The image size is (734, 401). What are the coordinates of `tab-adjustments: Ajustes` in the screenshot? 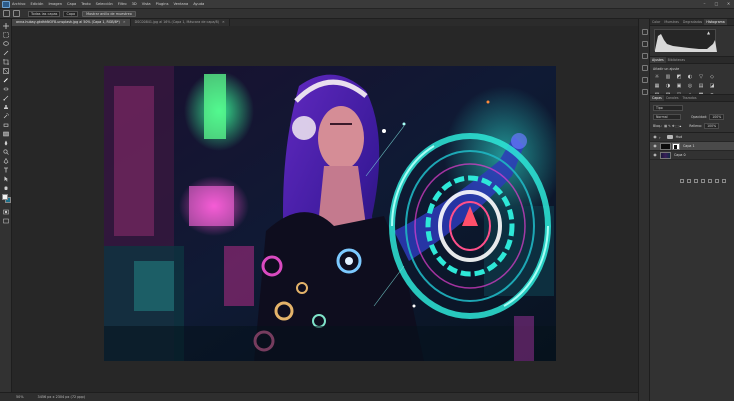 It's located at (658, 60).